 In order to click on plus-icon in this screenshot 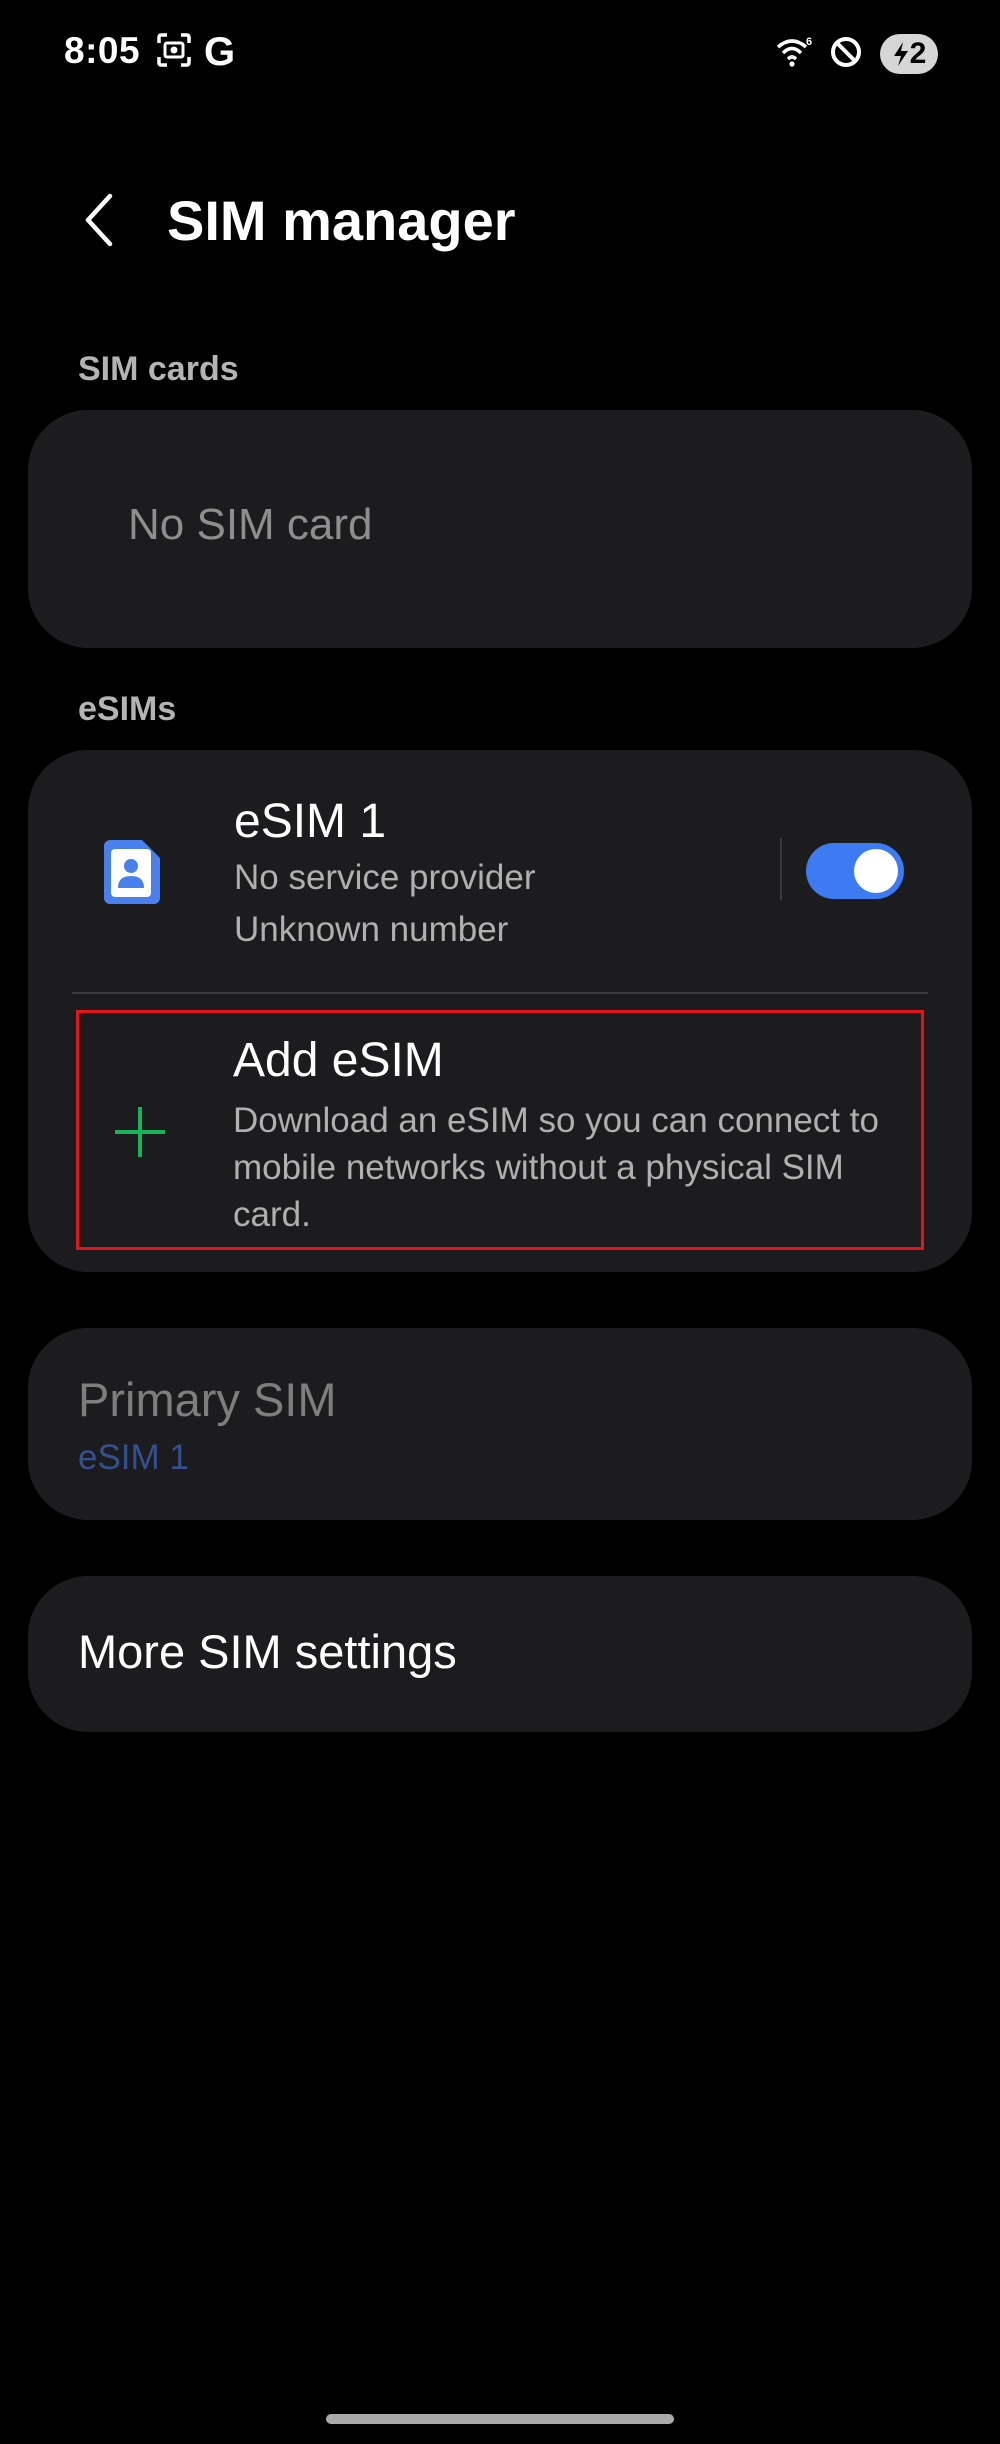, I will do `click(140, 1132)`.